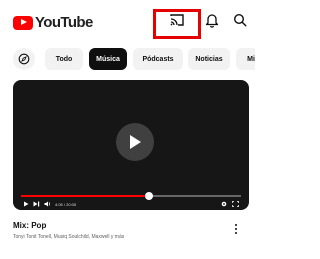  I want to click on progress-fill, so click(85, 196).